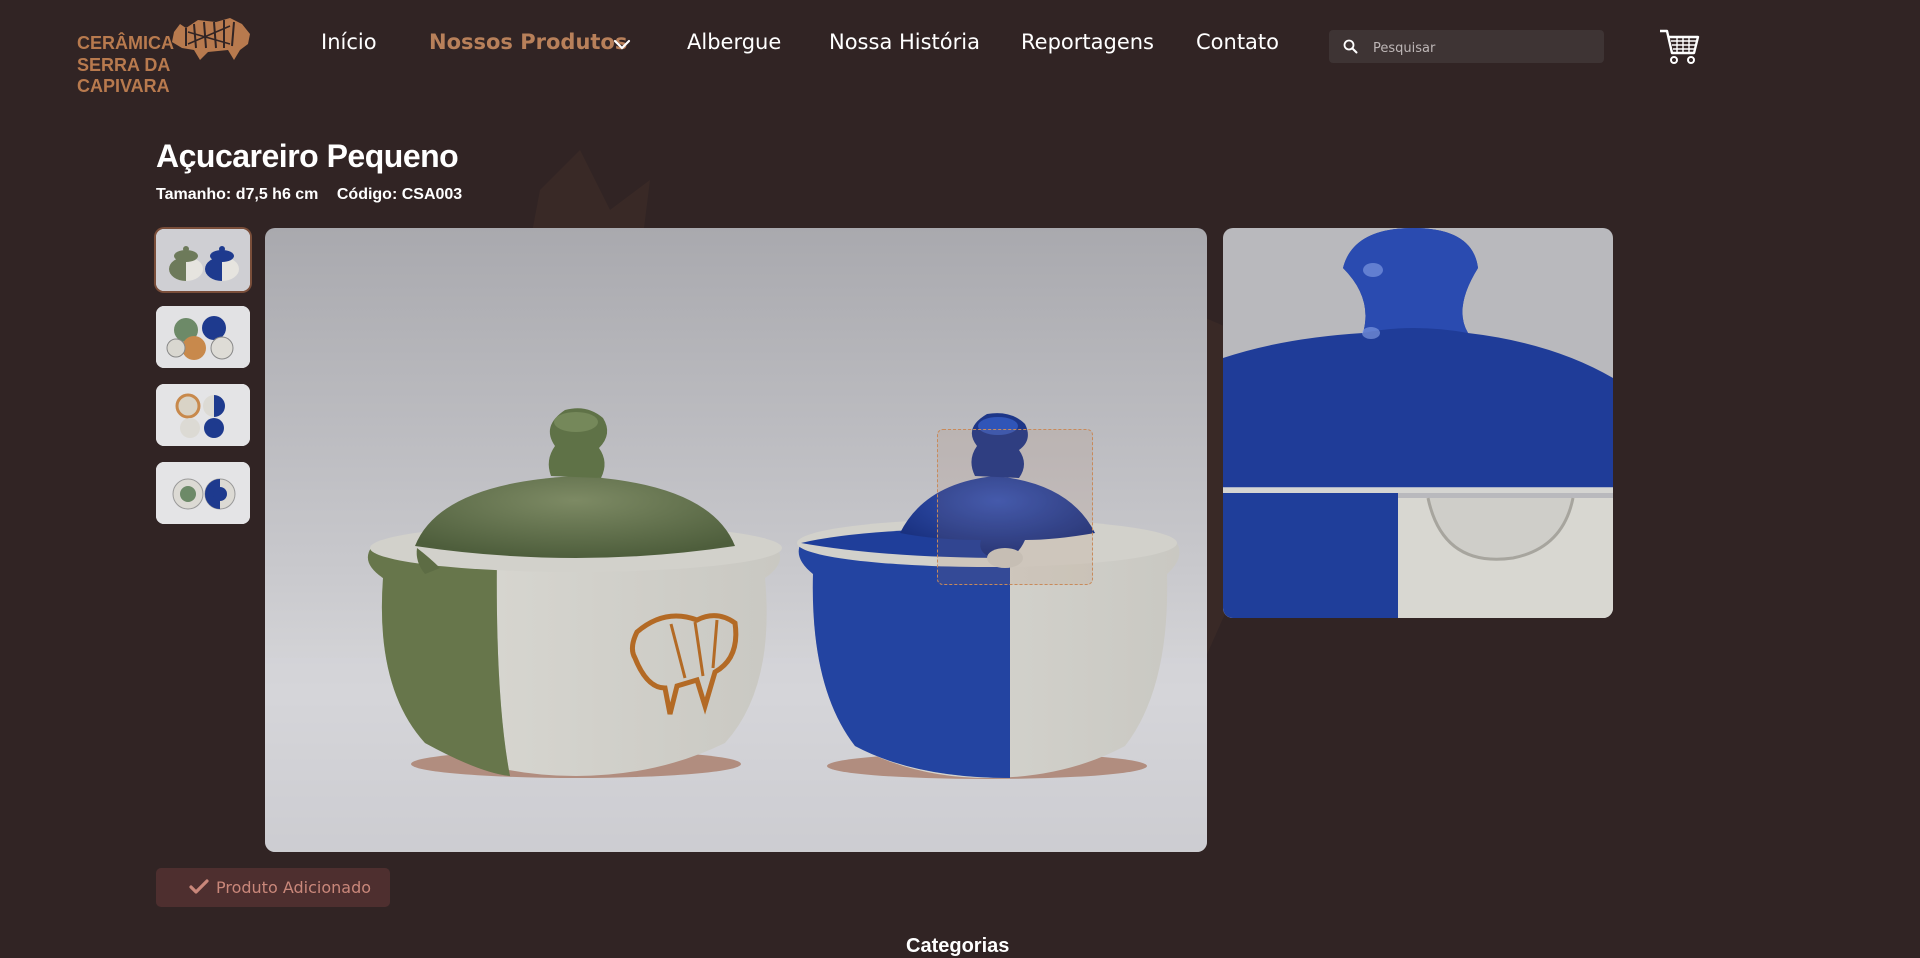 The image size is (1920, 958). What do you see at coordinates (622, 45) in the screenshot?
I see `chevron-down-icon` at bounding box center [622, 45].